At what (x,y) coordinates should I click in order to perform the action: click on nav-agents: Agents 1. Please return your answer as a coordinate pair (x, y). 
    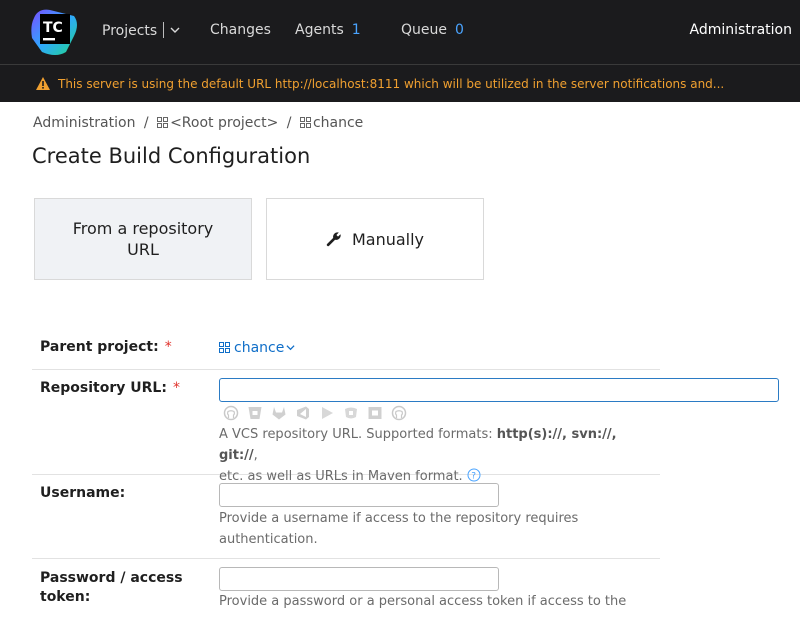
    Looking at the image, I should click on (328, 30).